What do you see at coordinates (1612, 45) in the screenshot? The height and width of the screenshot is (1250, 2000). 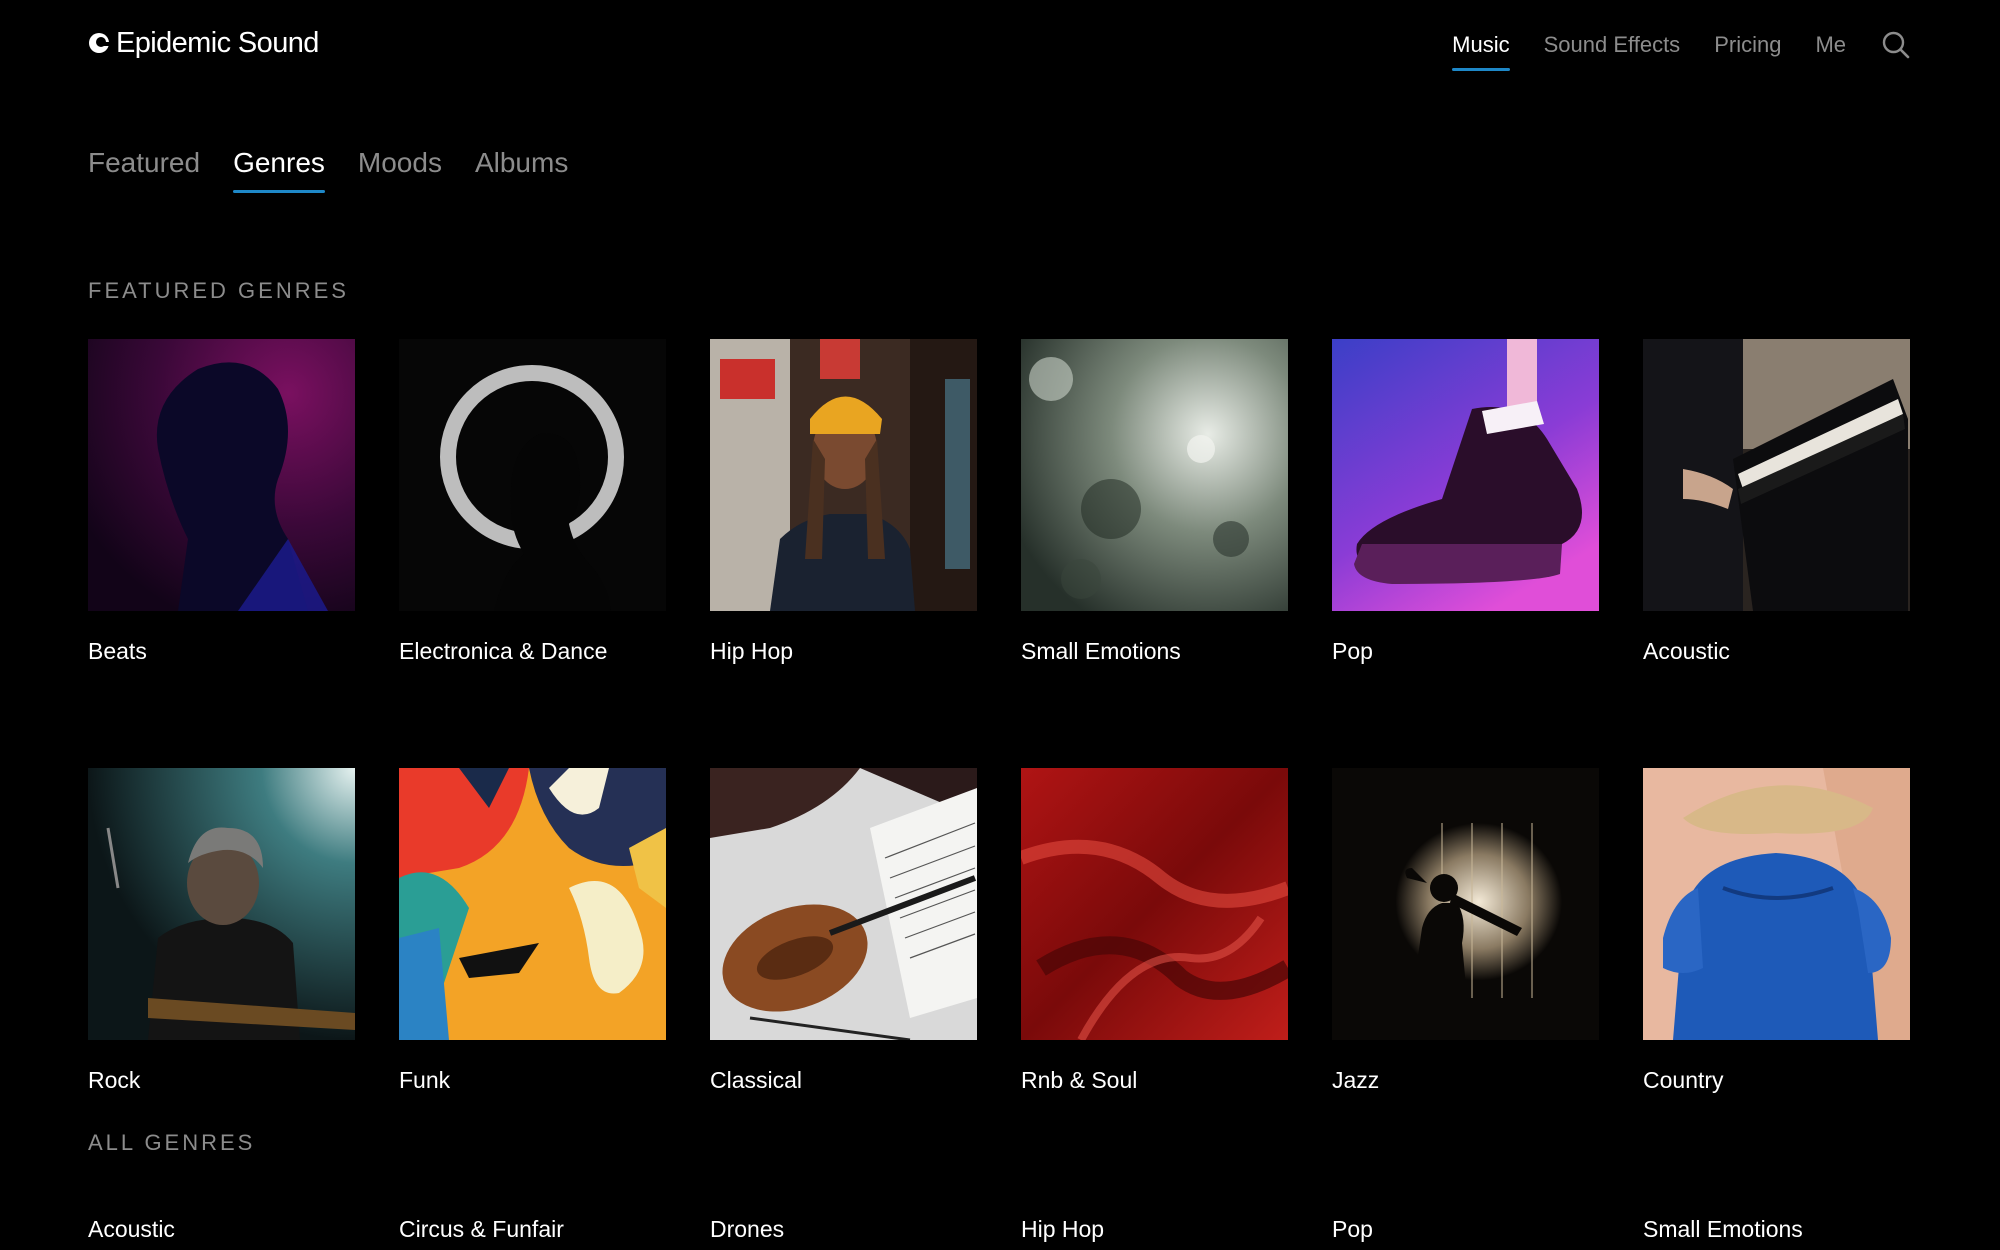 I see `nav-sound-effects: Sound Effects` at bounding box center [1612, 45].